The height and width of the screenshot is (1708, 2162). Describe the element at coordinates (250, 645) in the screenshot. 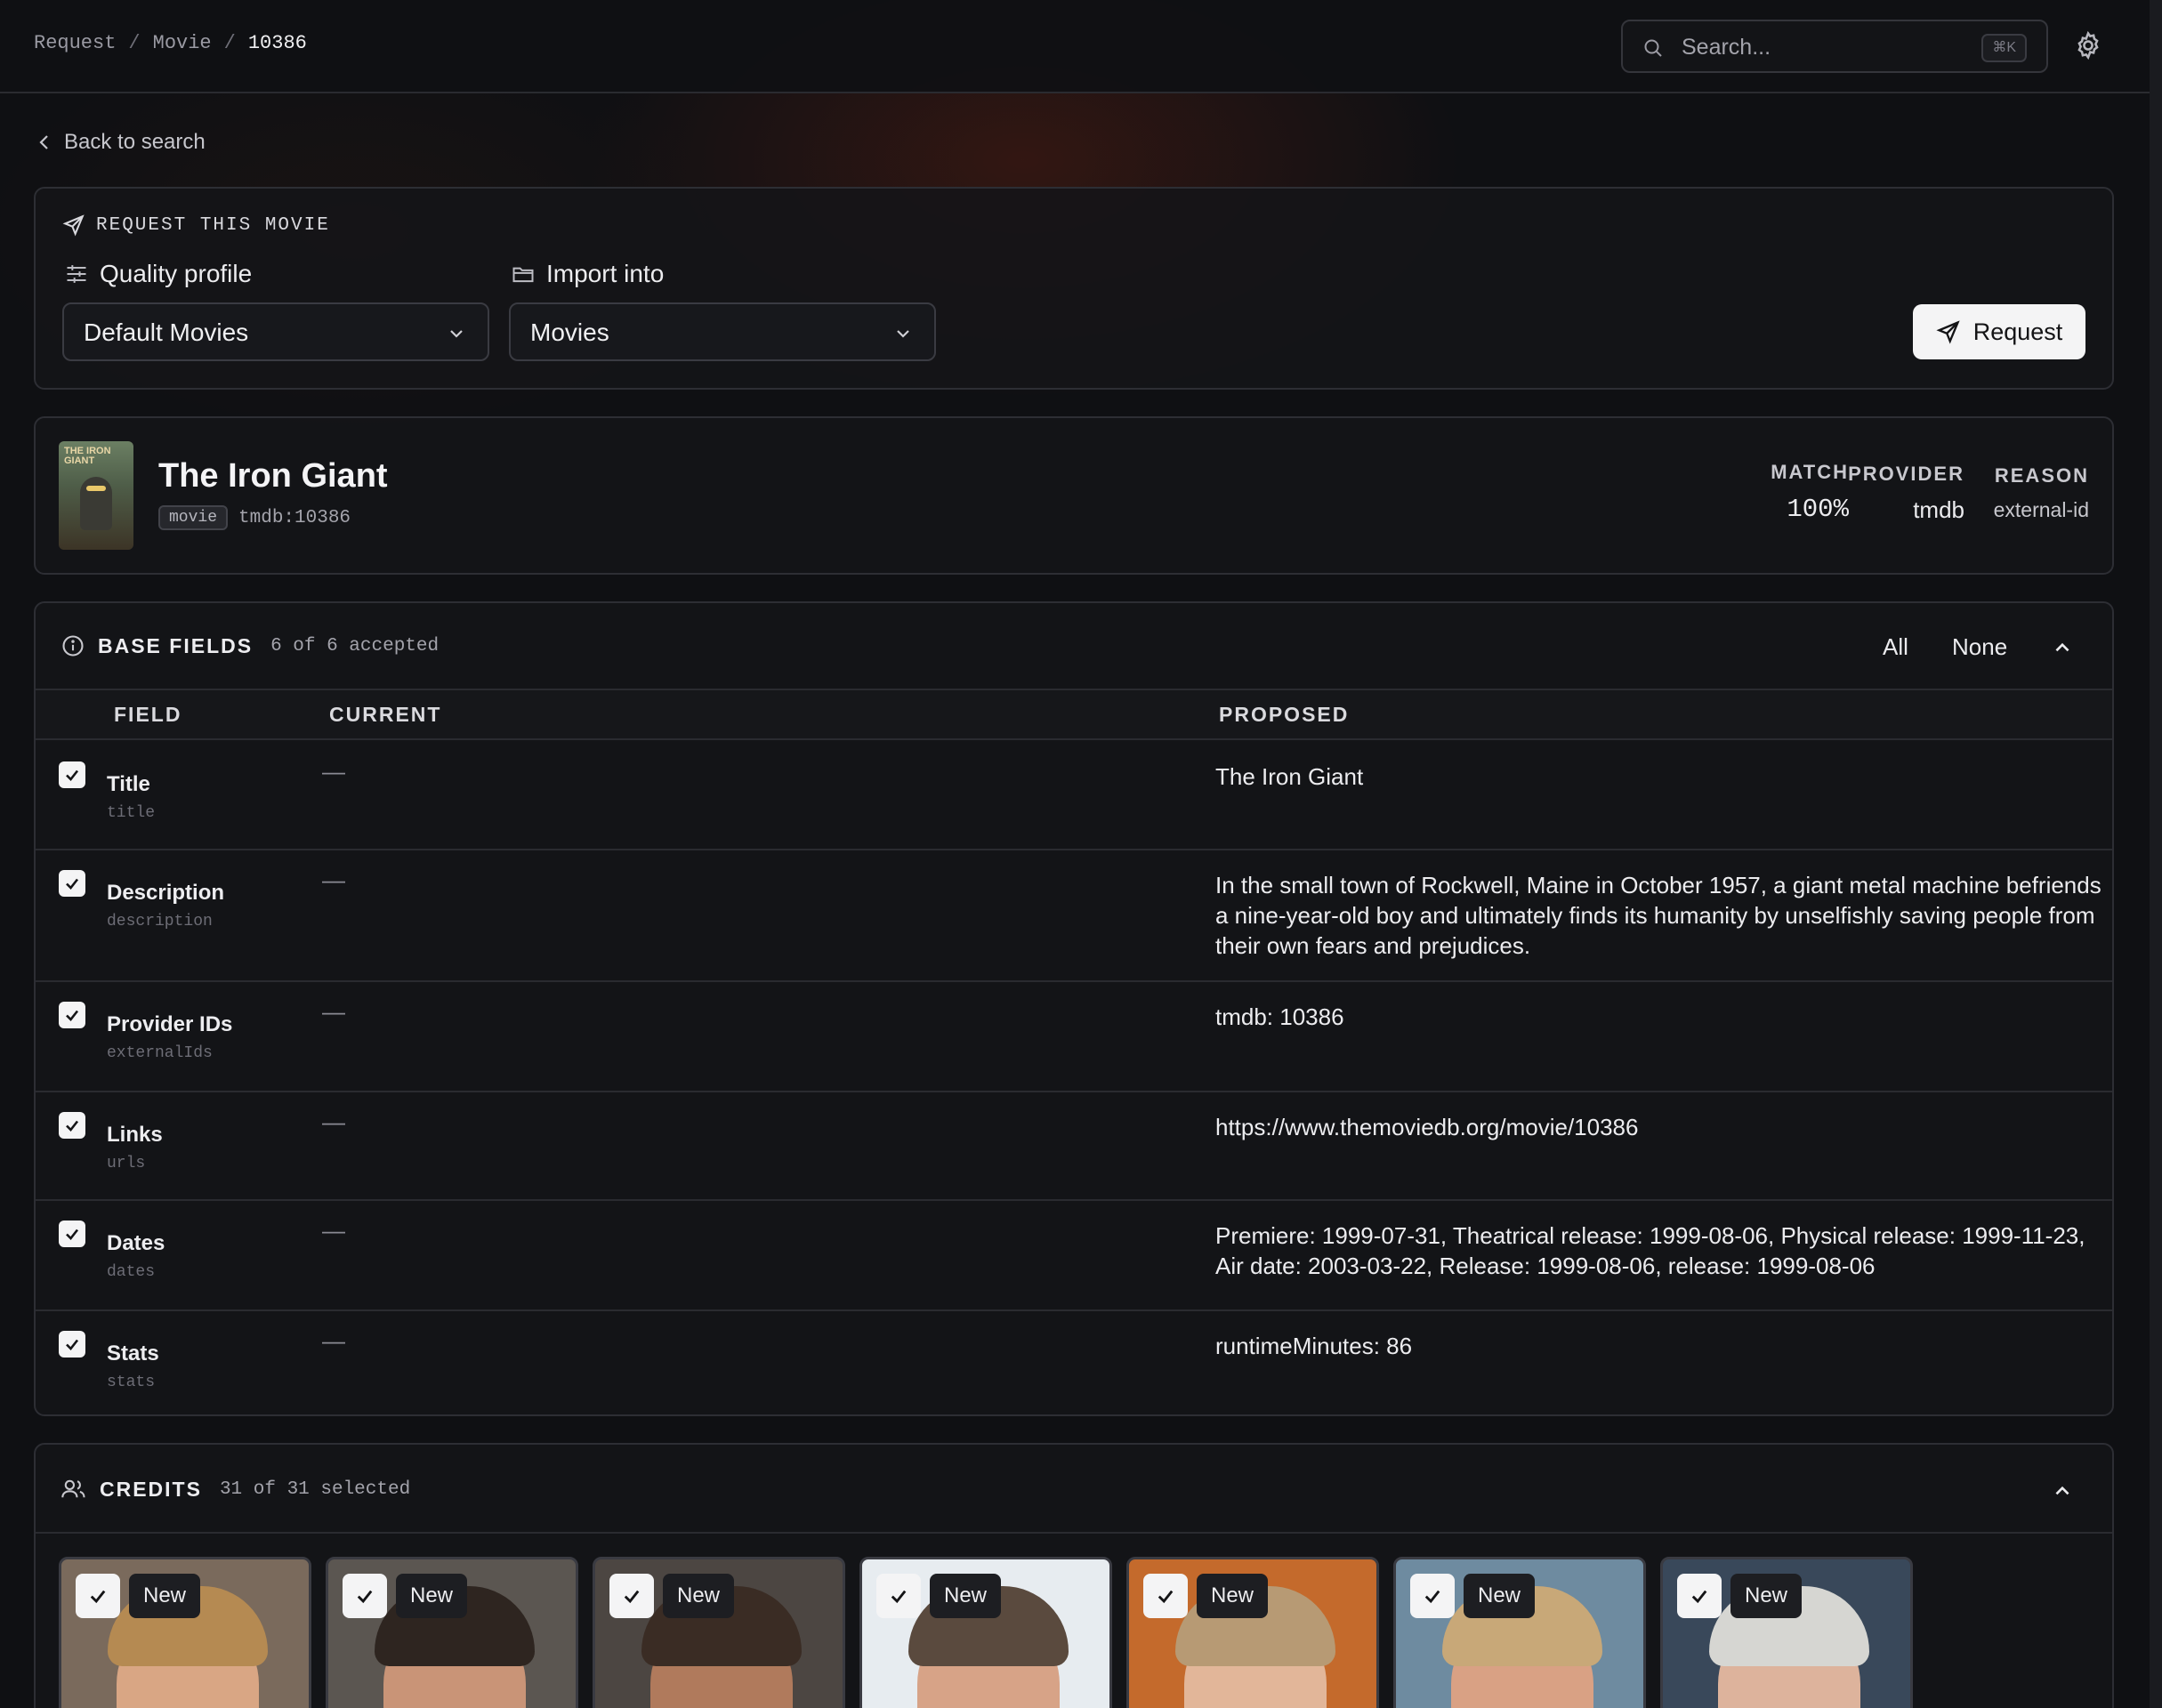

I see `base-fields-title: BASE FIELDS 6 of 6 accepted` at that location.